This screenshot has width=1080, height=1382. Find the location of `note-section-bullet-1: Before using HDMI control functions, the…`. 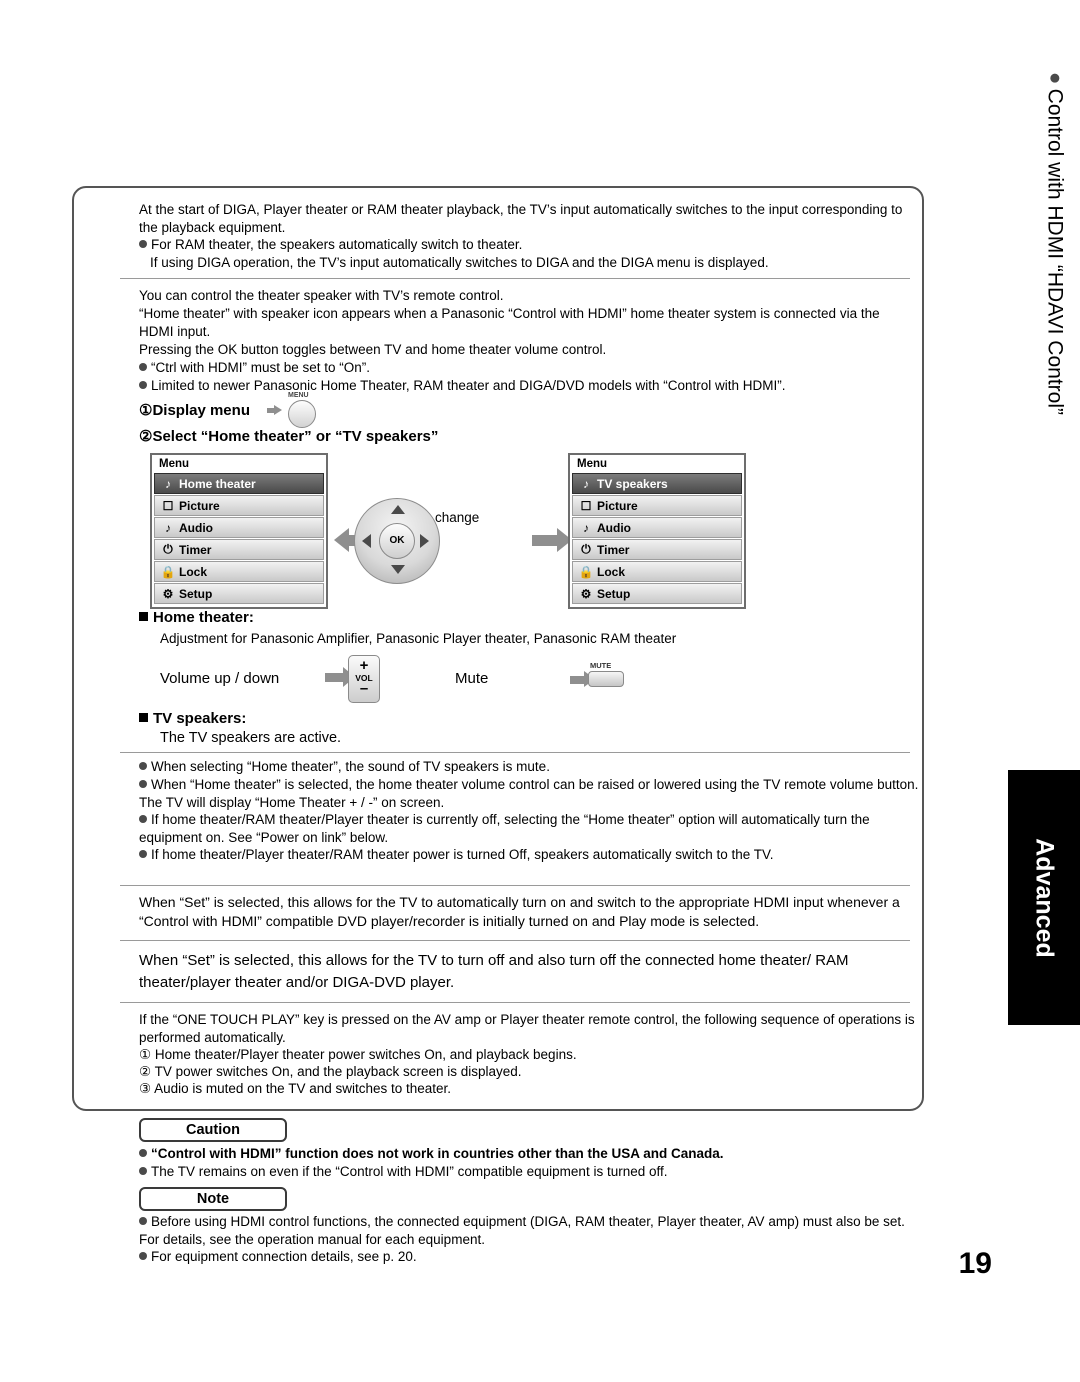

note-section-bullet-1: Before using HDMI control functions, the… is located at coordinates (522, 1230).